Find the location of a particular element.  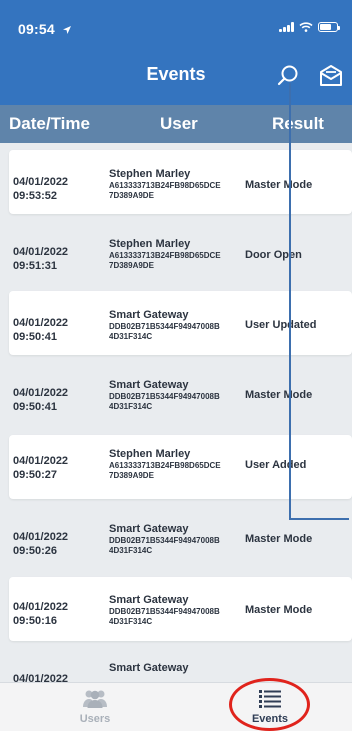

event-result: Door Open is located at coordinates (273, 255).